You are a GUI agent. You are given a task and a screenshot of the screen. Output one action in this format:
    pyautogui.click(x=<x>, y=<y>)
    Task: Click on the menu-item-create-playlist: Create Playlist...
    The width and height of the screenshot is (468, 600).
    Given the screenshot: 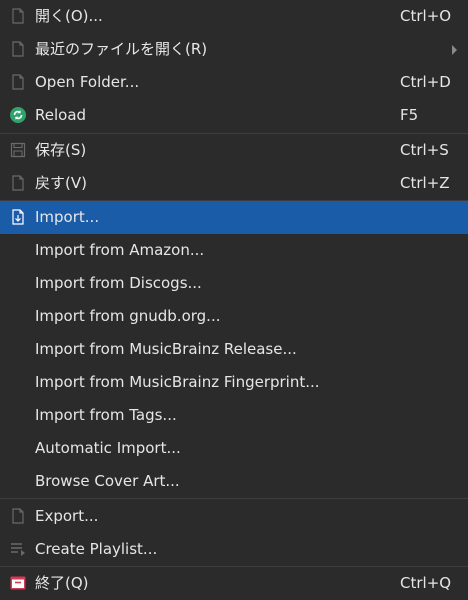 What is the action you would take?
    pyautogui.click(x=234, y=549)
    